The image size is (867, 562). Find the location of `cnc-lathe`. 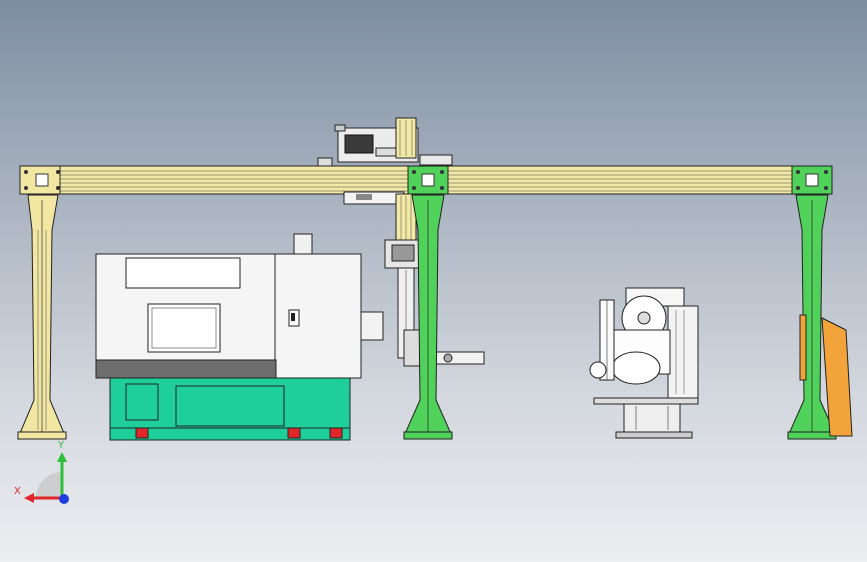

cnc-lathe is located at coordinates (239, 337).